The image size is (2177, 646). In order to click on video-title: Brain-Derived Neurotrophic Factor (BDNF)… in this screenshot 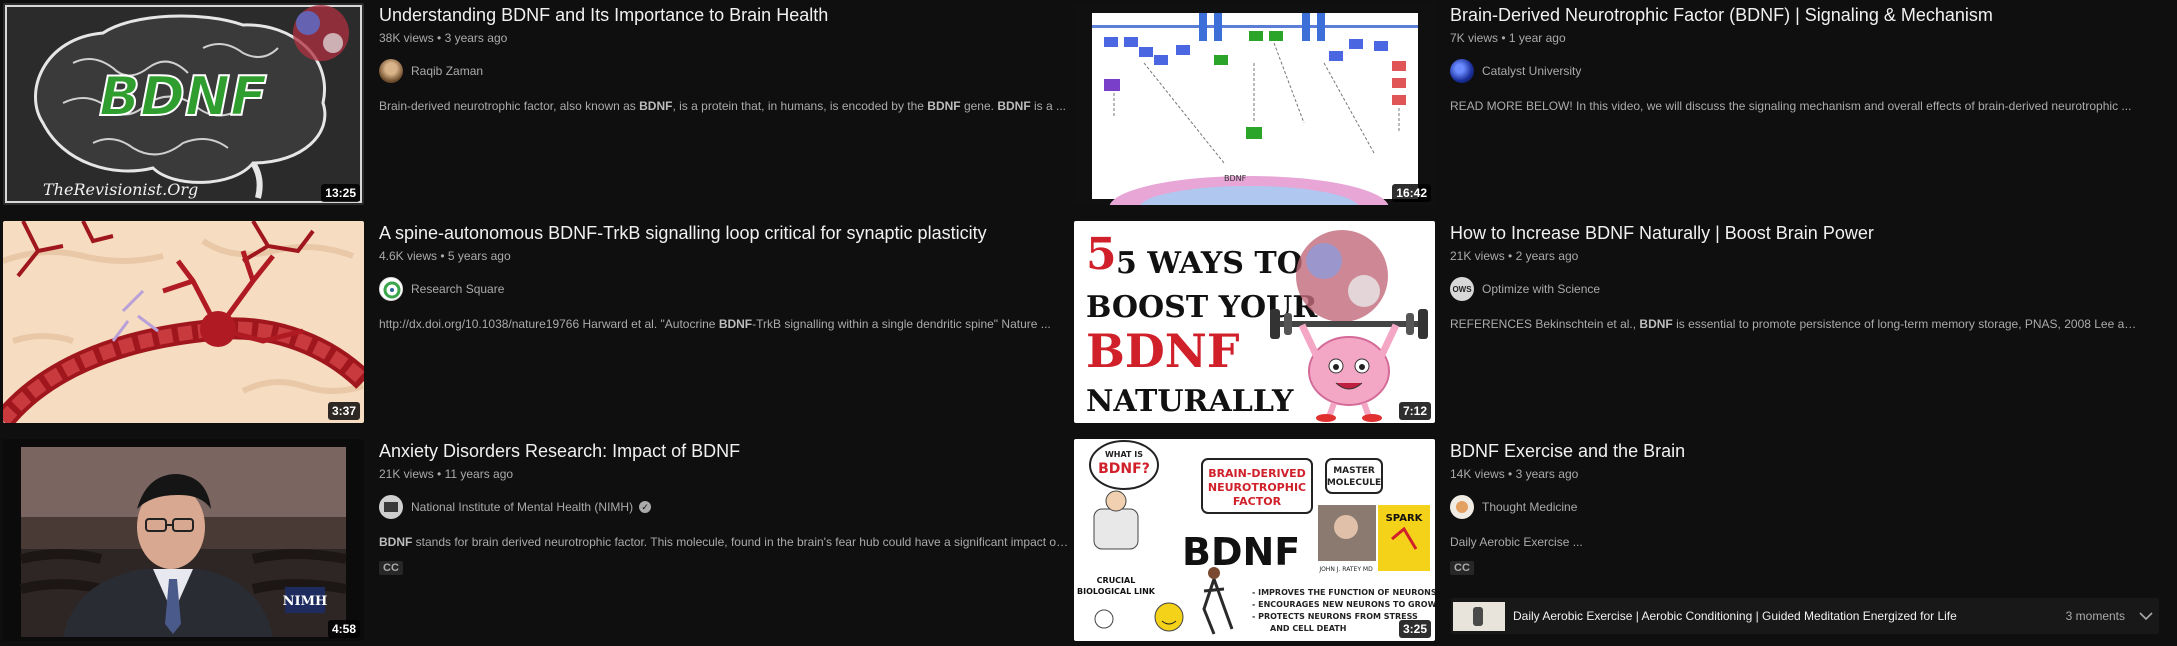, I will do `click(1795, 15)`.